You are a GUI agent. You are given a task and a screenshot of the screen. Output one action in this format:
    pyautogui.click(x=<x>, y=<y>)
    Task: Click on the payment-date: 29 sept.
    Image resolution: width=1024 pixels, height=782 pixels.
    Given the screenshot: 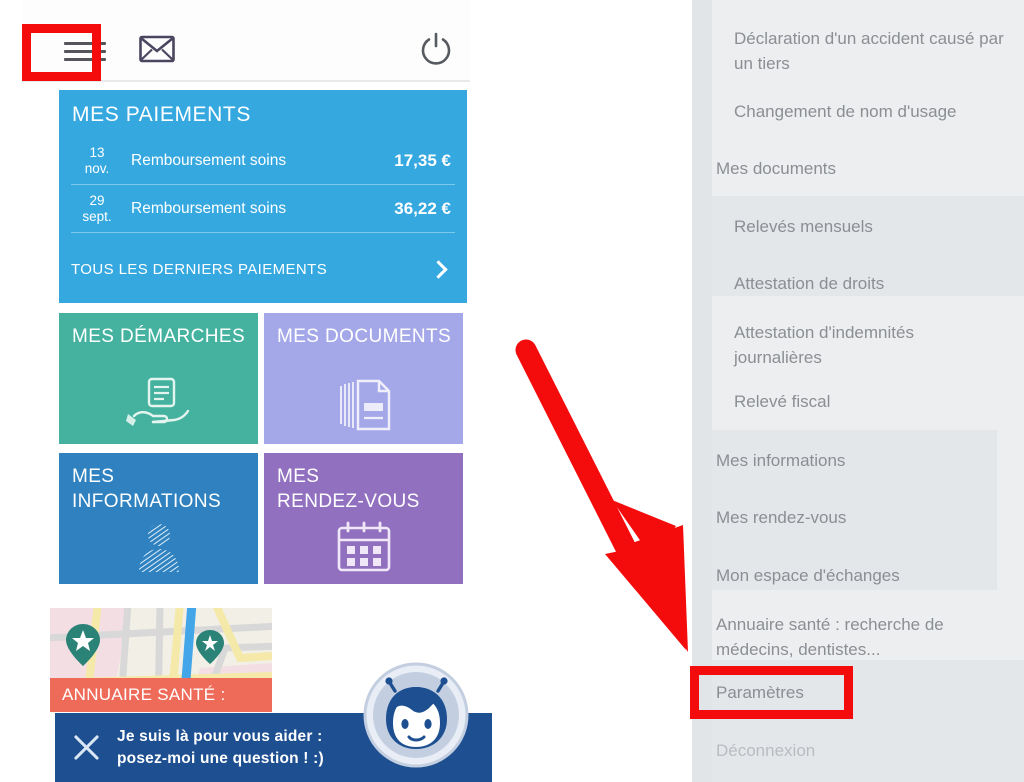 What is the action you would take?
    pyautogui.click(x=97, y=209)
    